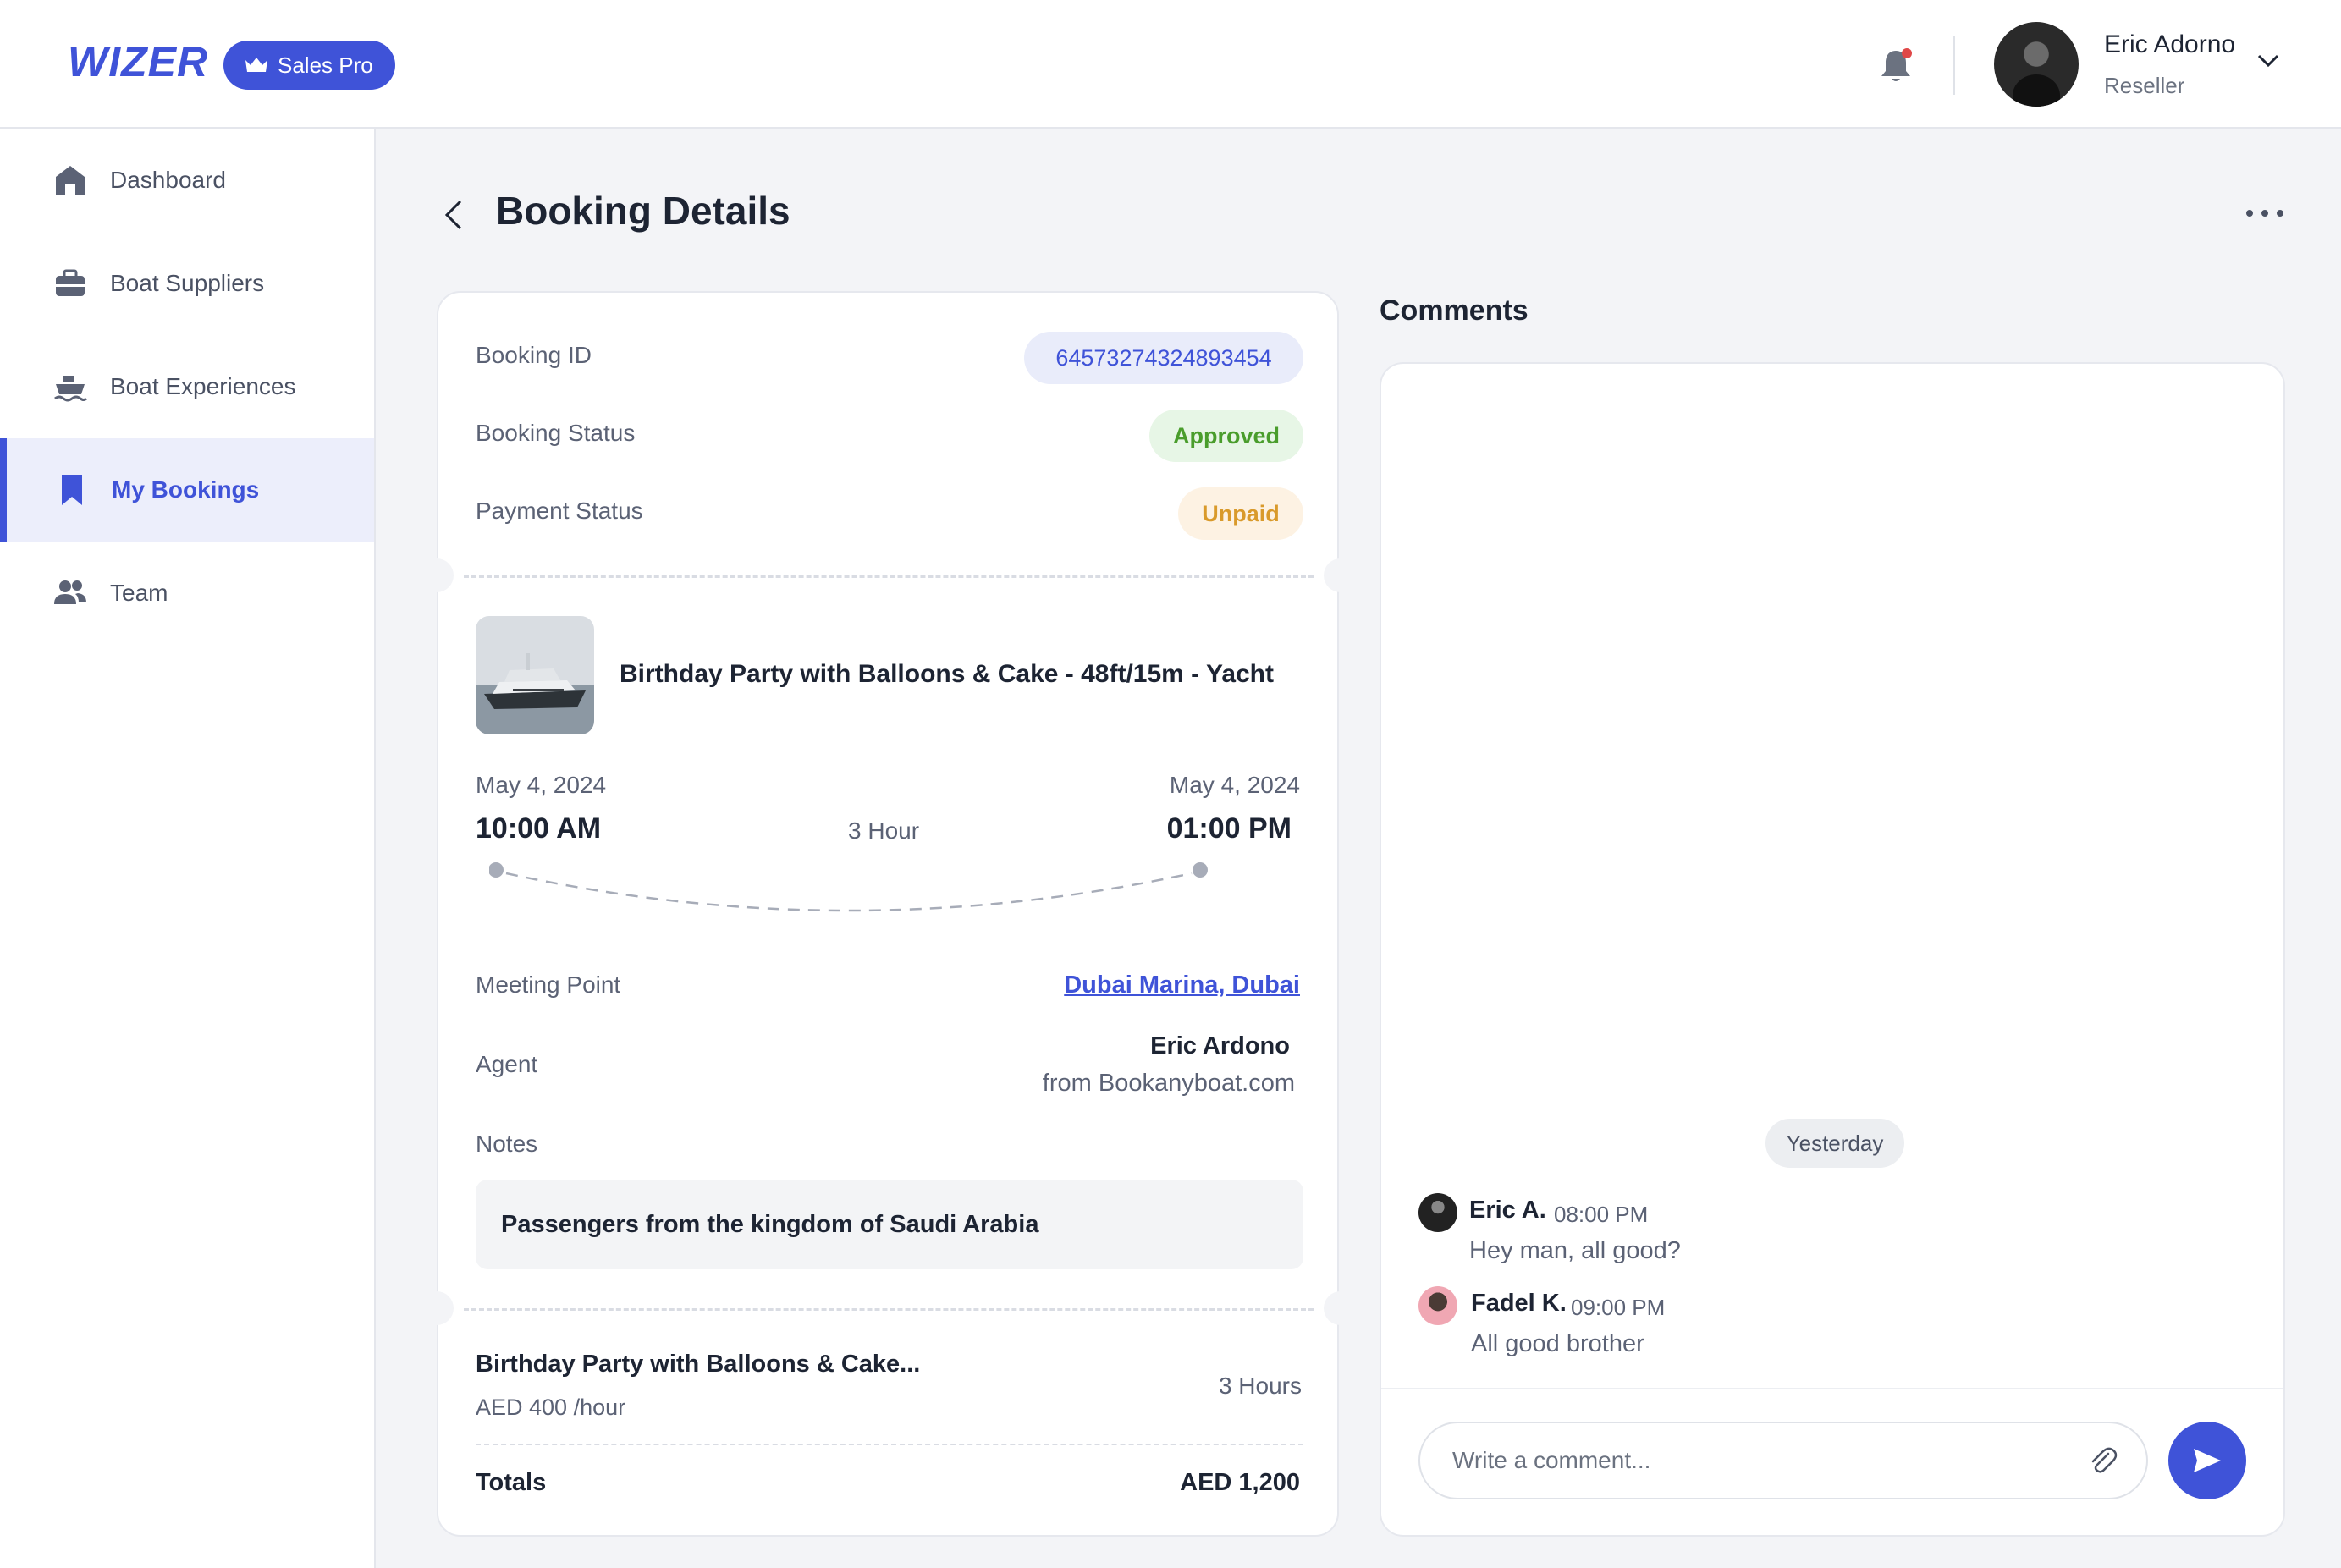 This screenshot has height=1568, width=2341. I want to click on agent-label: Agent, so click(507, 1064).